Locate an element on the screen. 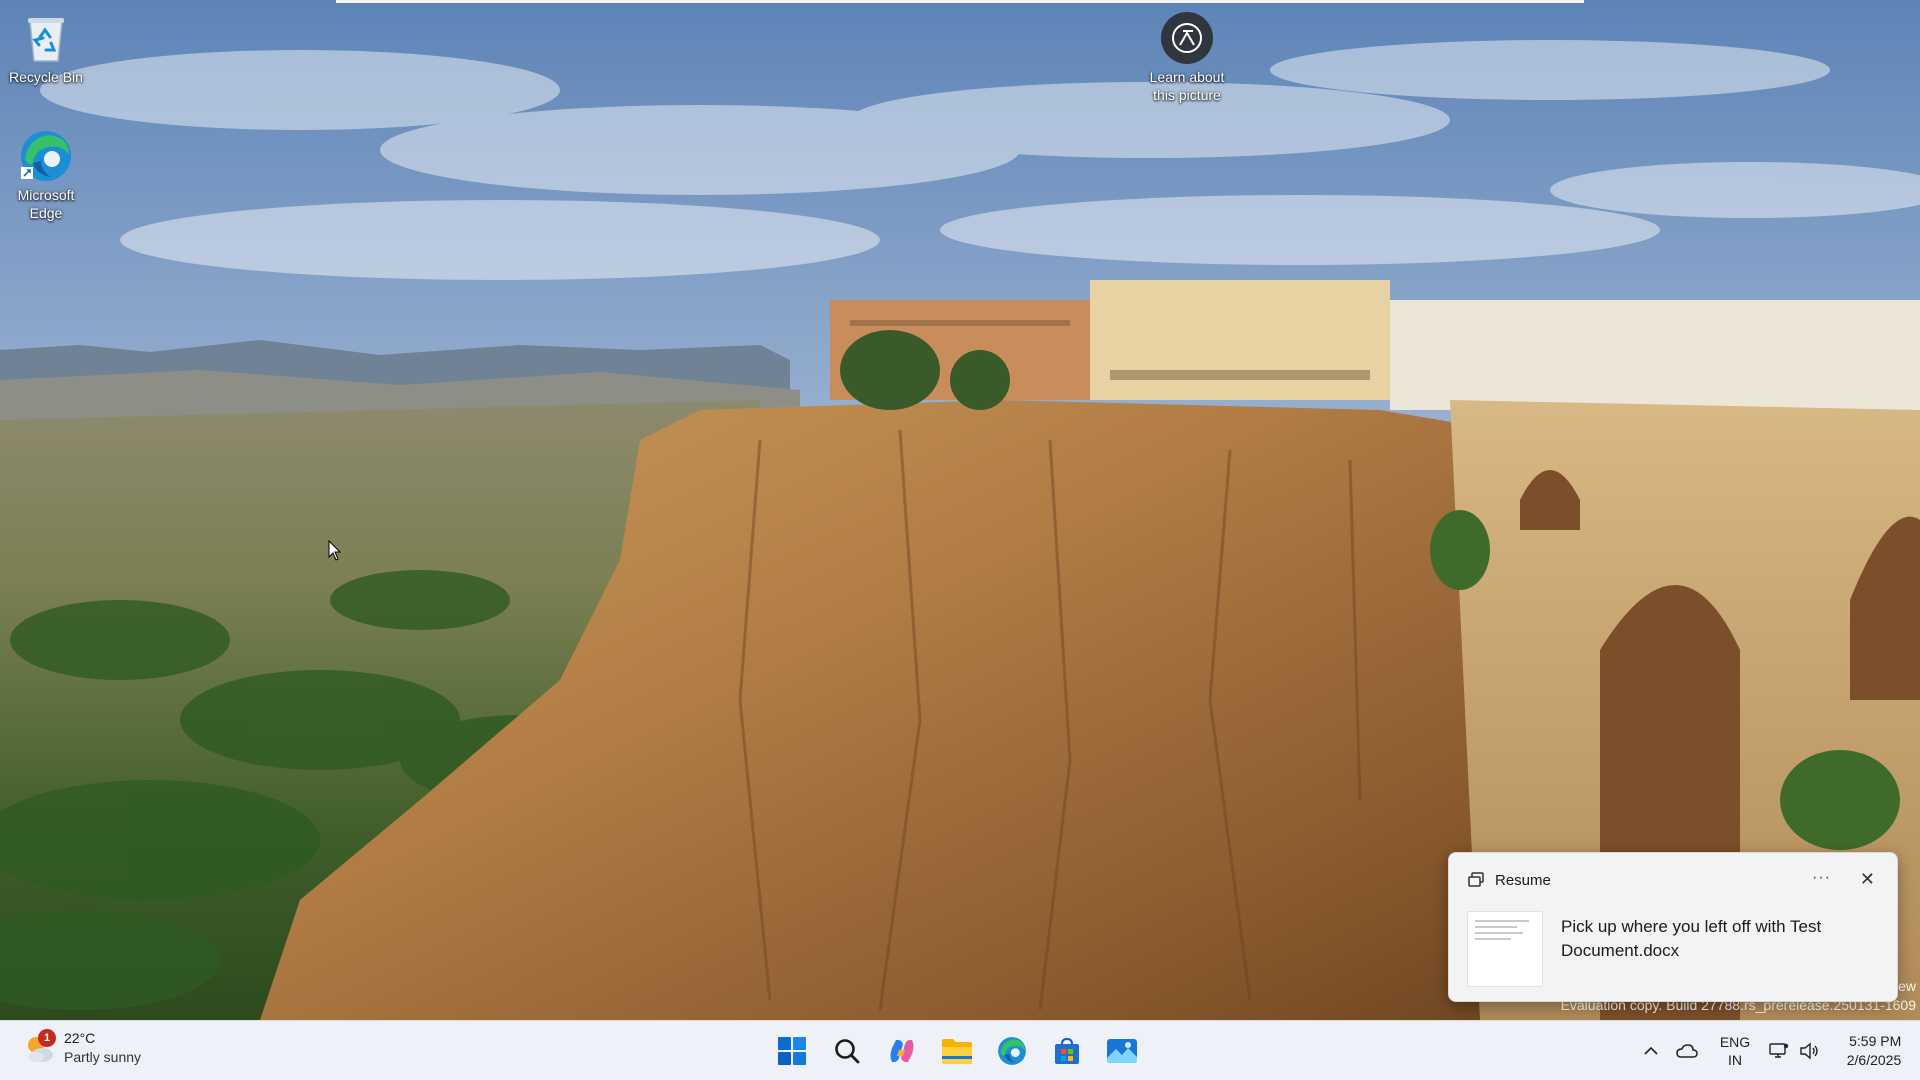 The height and width of the screenshot is (1080, 1920). weather-notification-badge: 1 is located at coordinates (47, 1038).